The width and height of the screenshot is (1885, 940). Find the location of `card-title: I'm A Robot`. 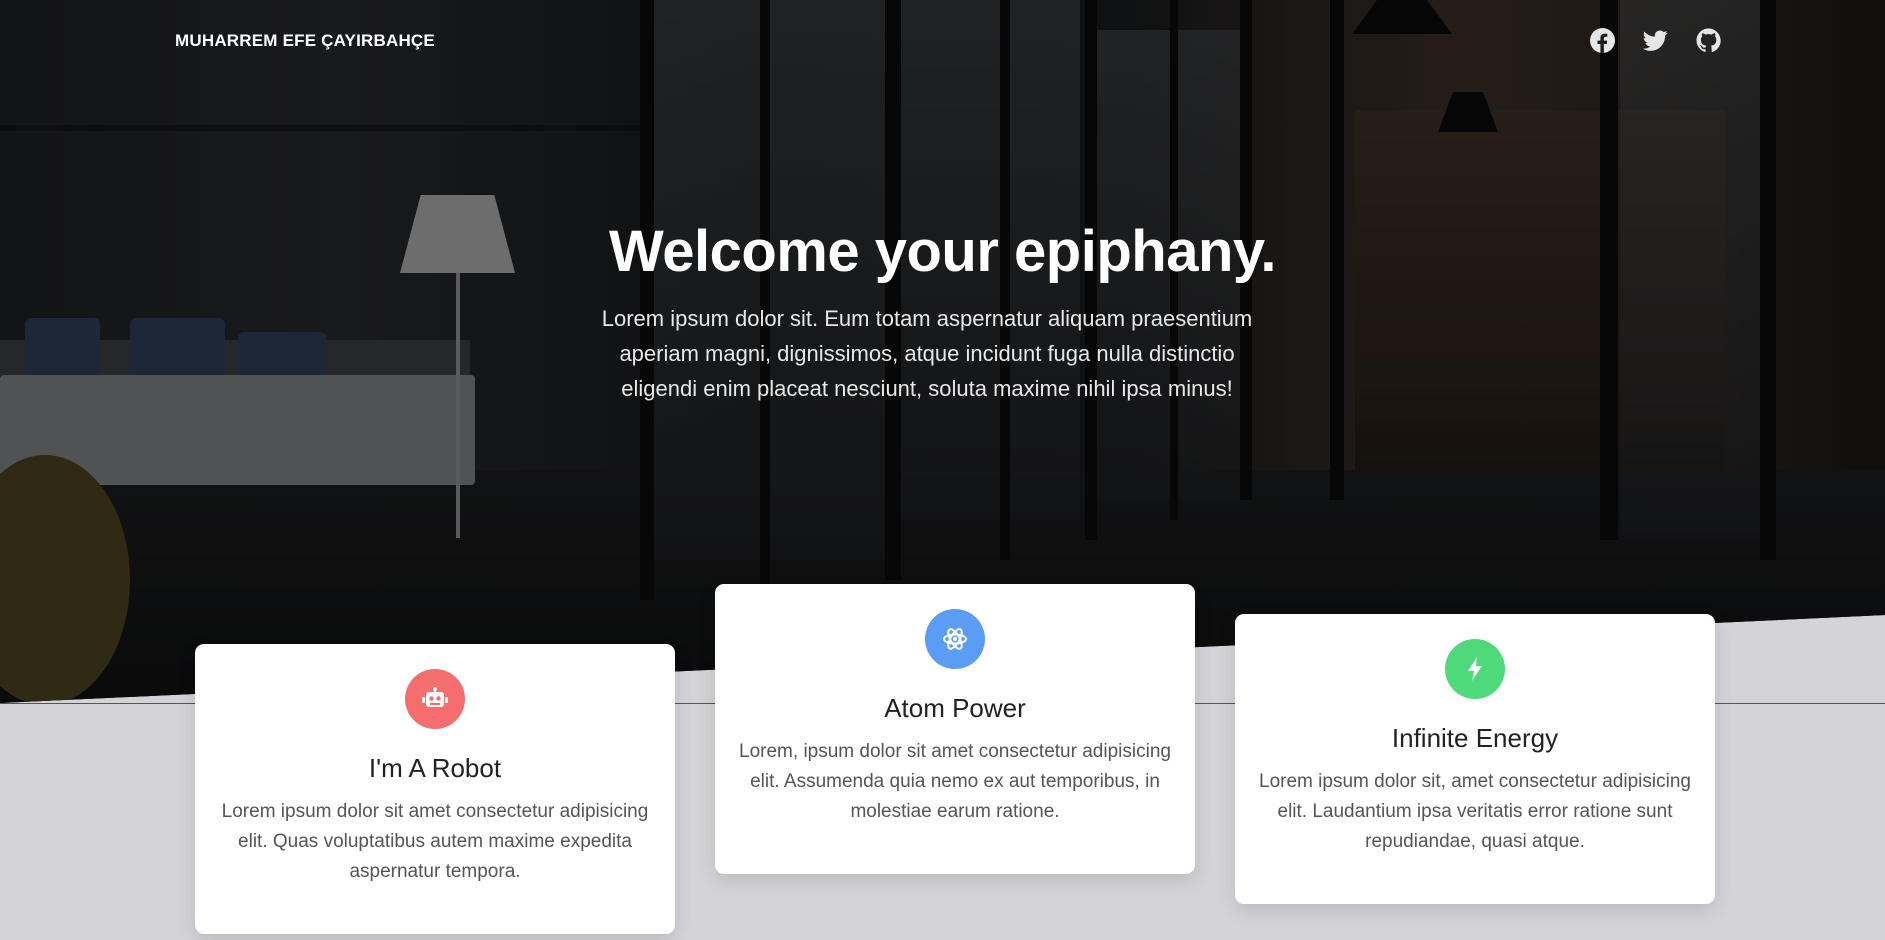

card-title: I'm A Robot is located at coordinates (435, 768).